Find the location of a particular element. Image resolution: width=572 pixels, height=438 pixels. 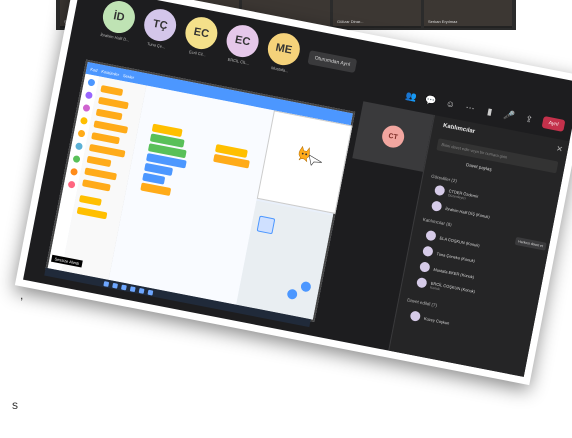

leave-session-button: Oturumdan Ayrıl is located at coordinates (332, 62).